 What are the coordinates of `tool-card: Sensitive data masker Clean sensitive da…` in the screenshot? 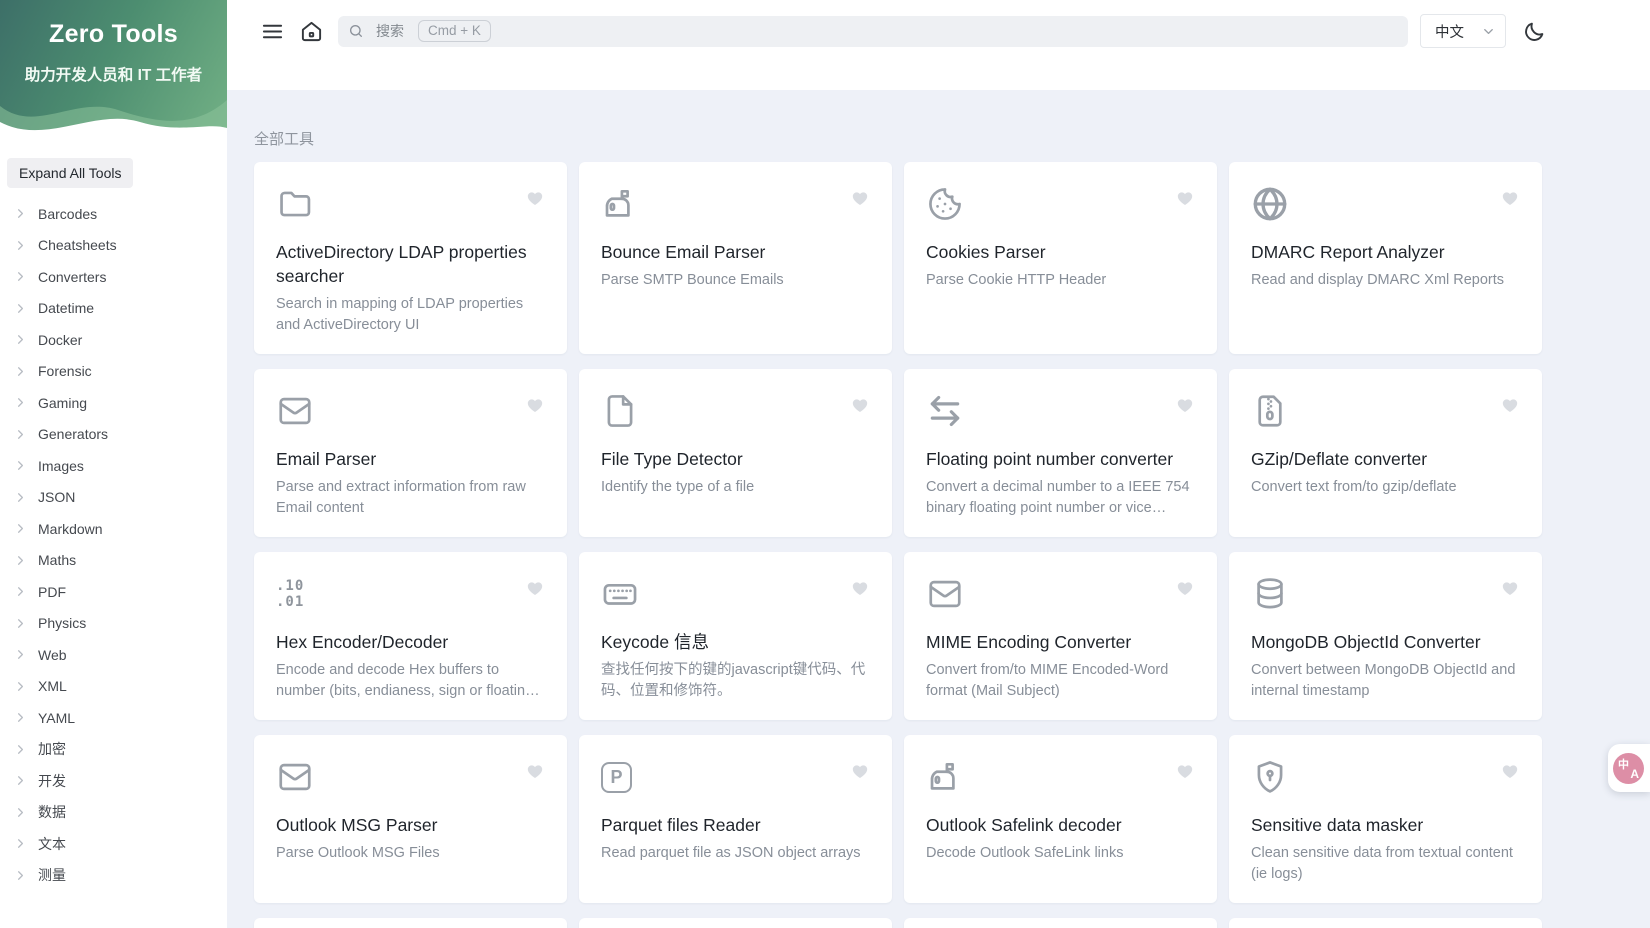 It's located at (1385, 819).